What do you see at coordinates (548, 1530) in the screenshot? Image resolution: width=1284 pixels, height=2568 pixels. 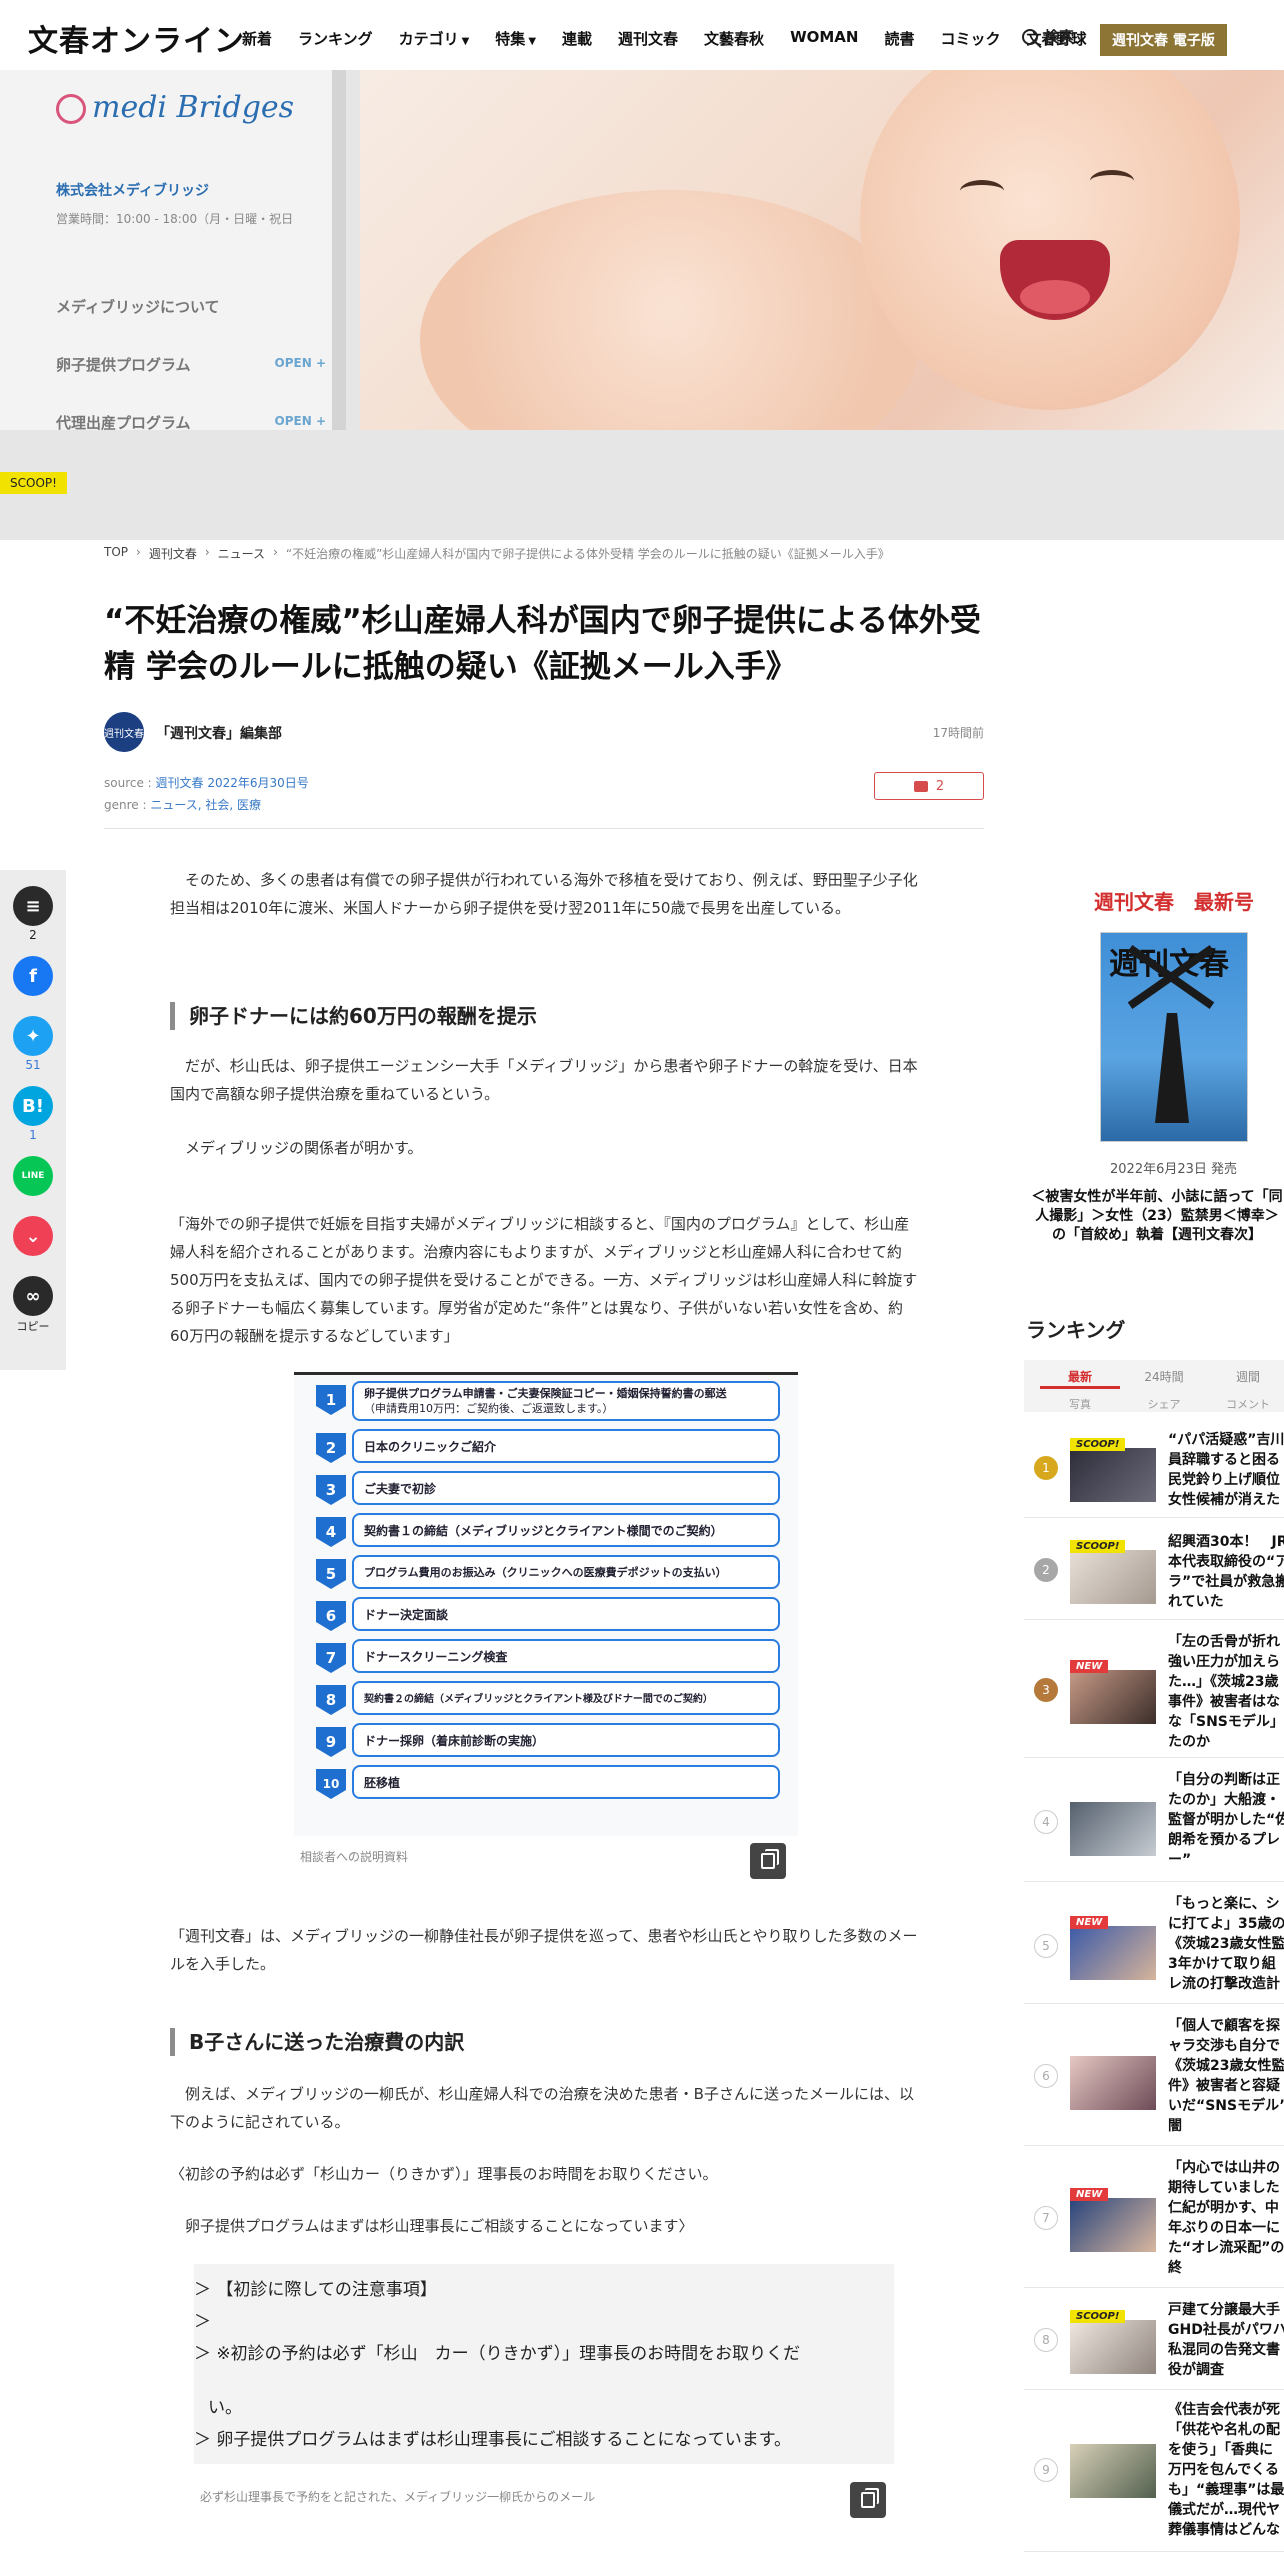 I see `flow-step: 4 契約書１の締結（メディブリッジとクライアント様間でのご契約）` at bounding box center [548, 1530].